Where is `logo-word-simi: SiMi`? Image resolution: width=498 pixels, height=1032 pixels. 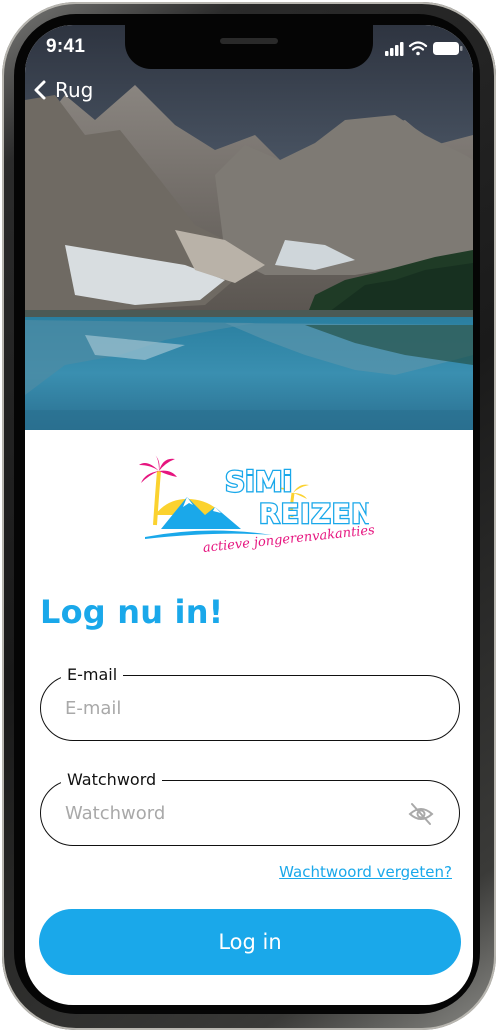 logo-word-simi: SiMi is located at coordinates (258, 481).